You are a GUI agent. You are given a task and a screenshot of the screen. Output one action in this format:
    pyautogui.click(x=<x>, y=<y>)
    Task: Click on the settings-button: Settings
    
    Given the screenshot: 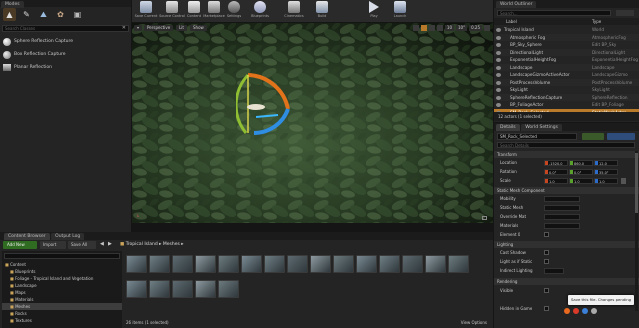 What is the action you would take?
    pyautogui.click(x=234, y=11)
    